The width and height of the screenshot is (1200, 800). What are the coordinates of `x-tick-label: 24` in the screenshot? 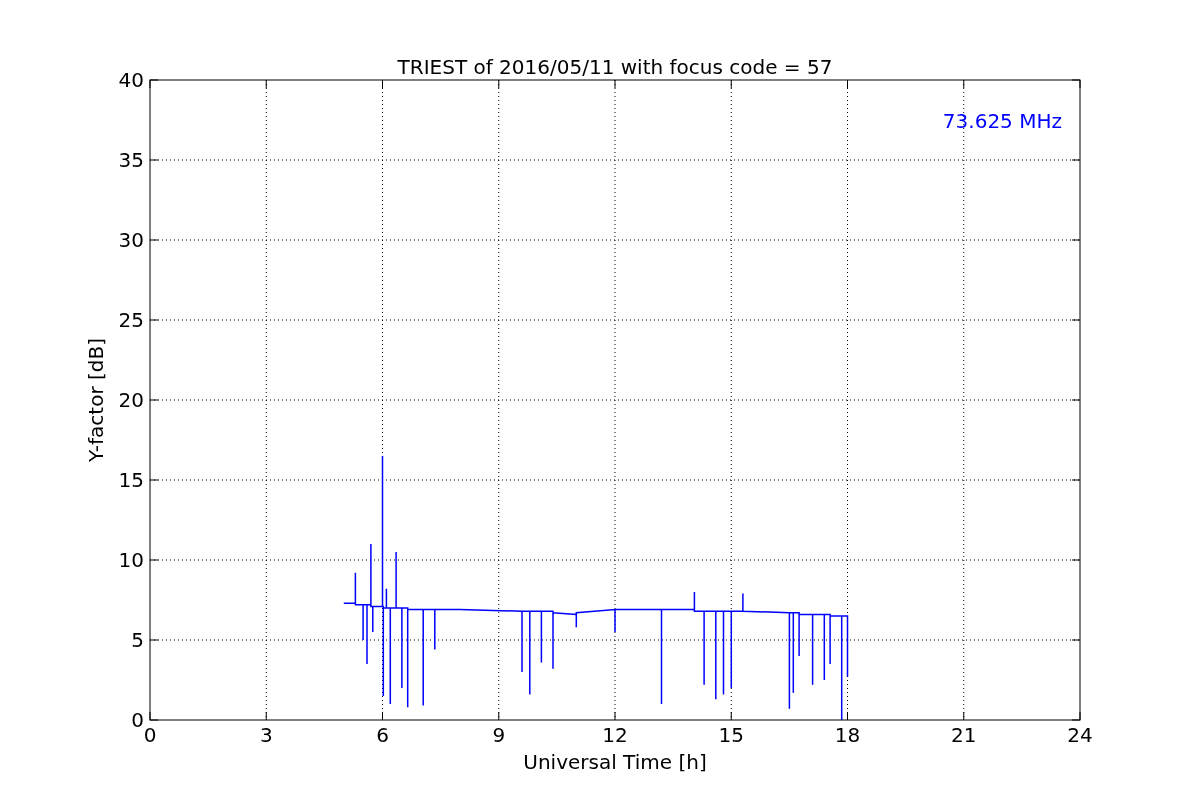 It's located at (1080, 735).